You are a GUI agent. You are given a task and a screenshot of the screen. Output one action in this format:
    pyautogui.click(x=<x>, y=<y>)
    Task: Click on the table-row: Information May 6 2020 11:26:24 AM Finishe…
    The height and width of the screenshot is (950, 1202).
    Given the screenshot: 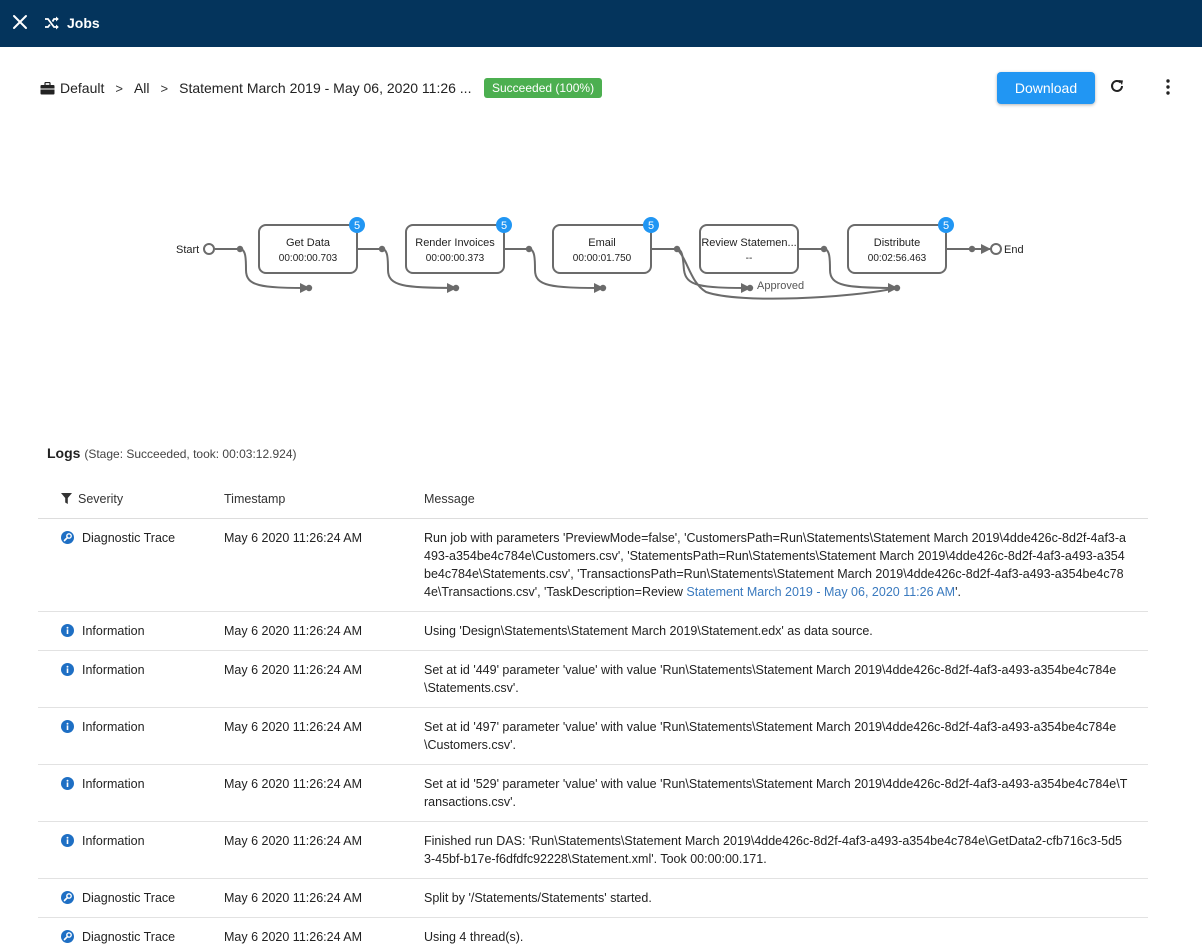 What is the action you would take?
    pyautogui.click(x=593, y=850)
    